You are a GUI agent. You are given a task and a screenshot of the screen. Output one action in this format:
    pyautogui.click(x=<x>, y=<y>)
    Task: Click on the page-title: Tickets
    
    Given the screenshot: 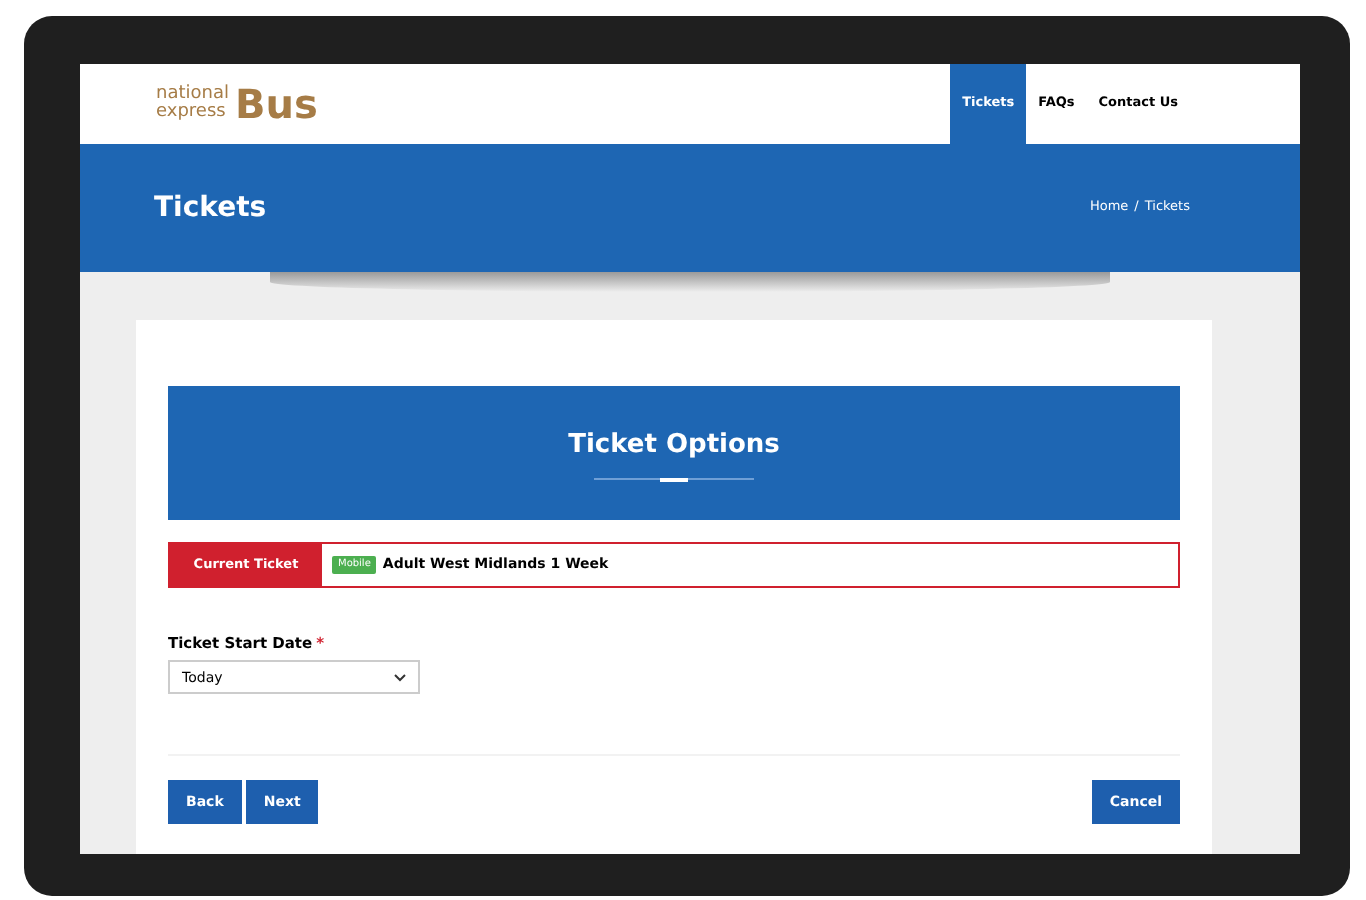 What is the action you would take?
    pyautogui.click(x=210, y=208)
    